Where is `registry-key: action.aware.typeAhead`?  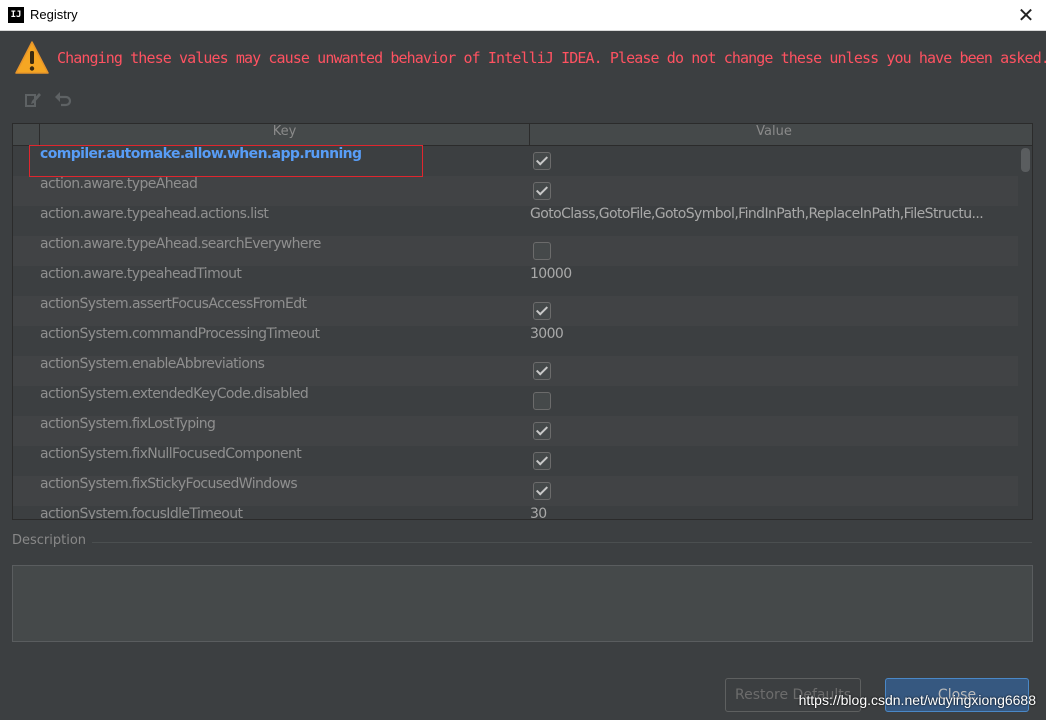
registry-key: action.aware.typeAhead is located at coordinates (119, 184).